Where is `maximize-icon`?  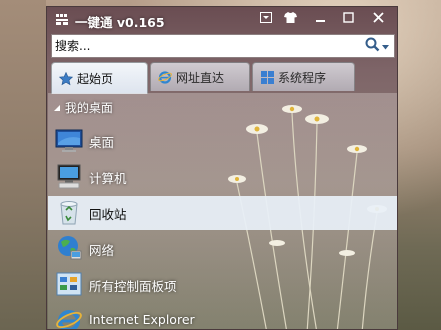 maximize-icon is located at coordinates (348, 19).